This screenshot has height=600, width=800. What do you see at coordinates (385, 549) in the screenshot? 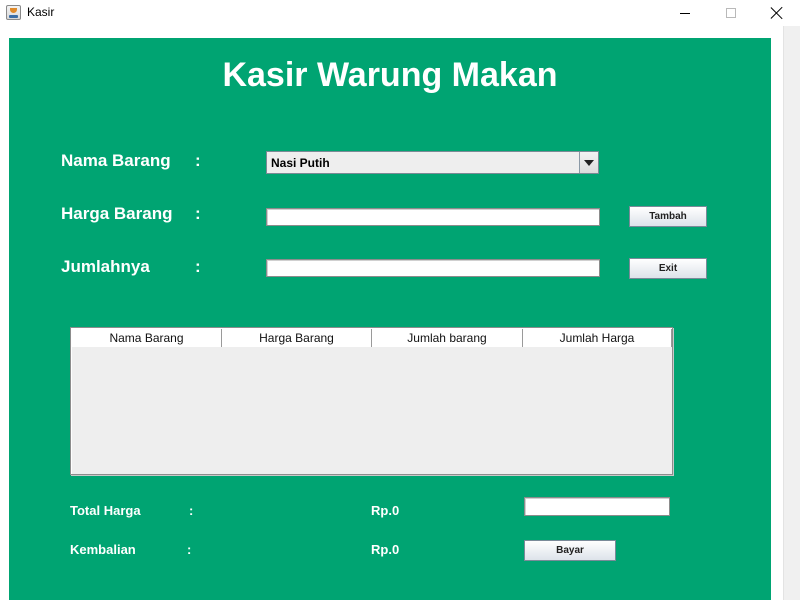
I see `kembalian-value: Rp.0` at bounding box center [385, 549].